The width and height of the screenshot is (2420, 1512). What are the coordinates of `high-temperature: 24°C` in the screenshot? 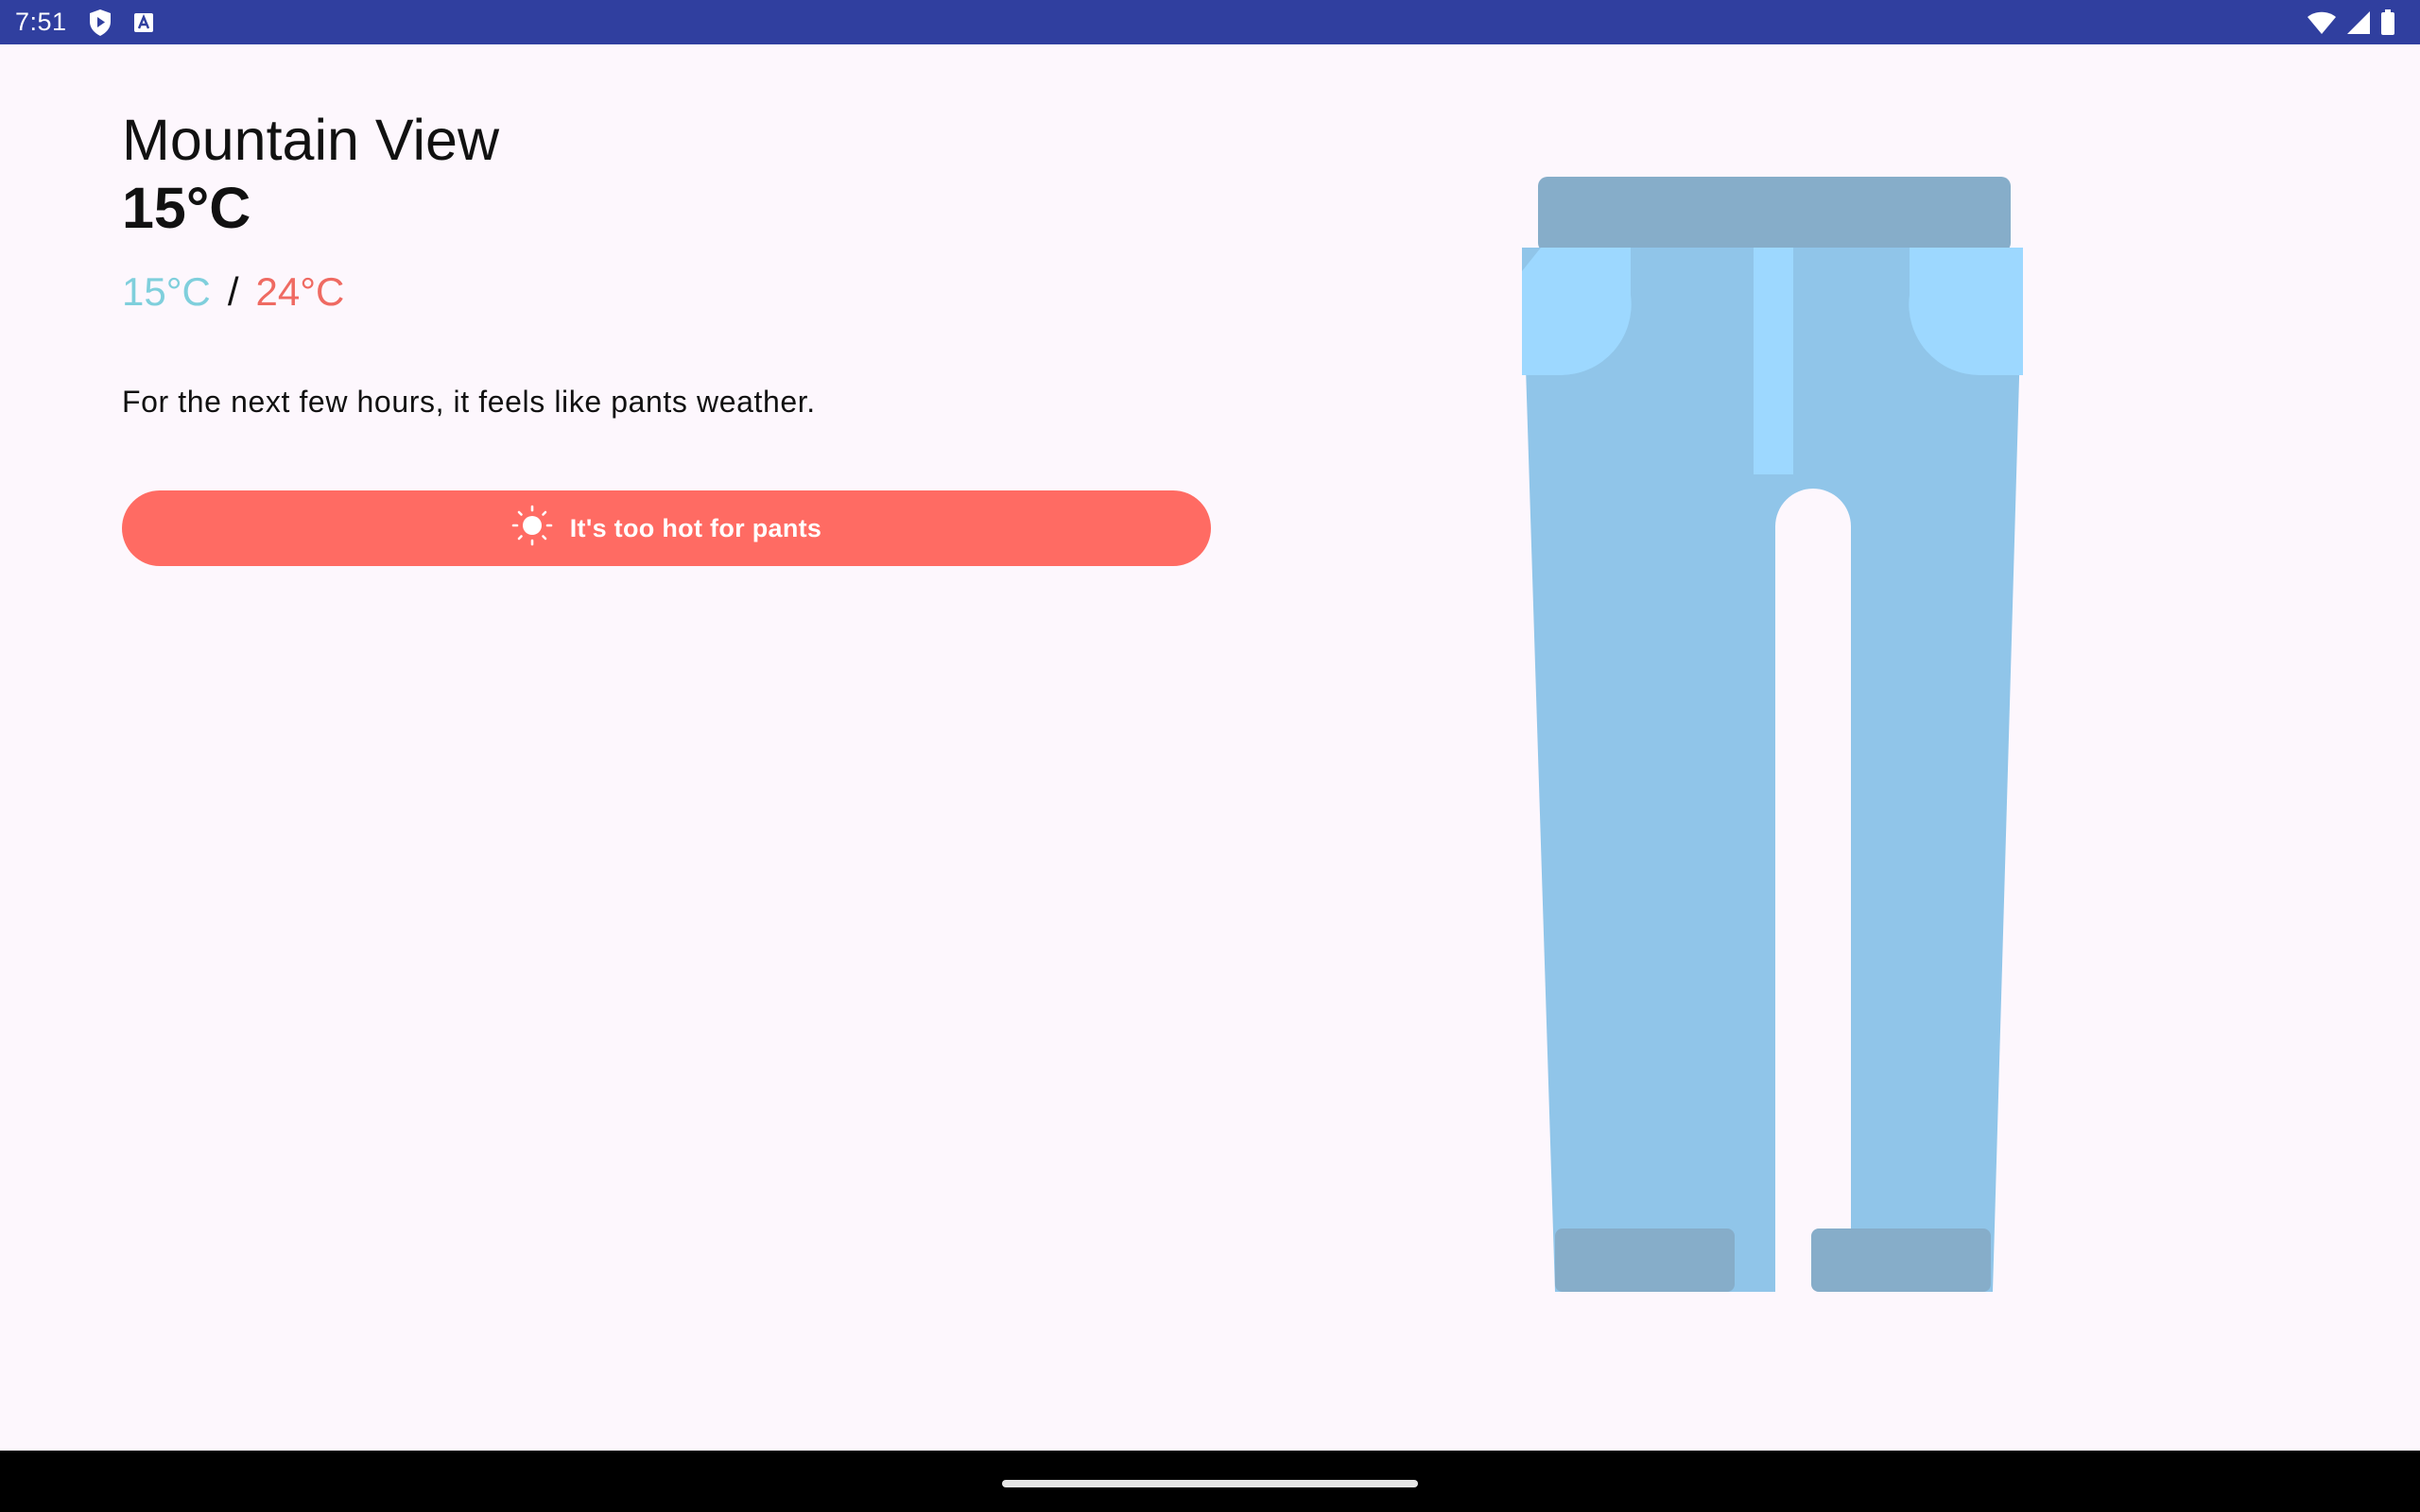 It's located at (300, 291).